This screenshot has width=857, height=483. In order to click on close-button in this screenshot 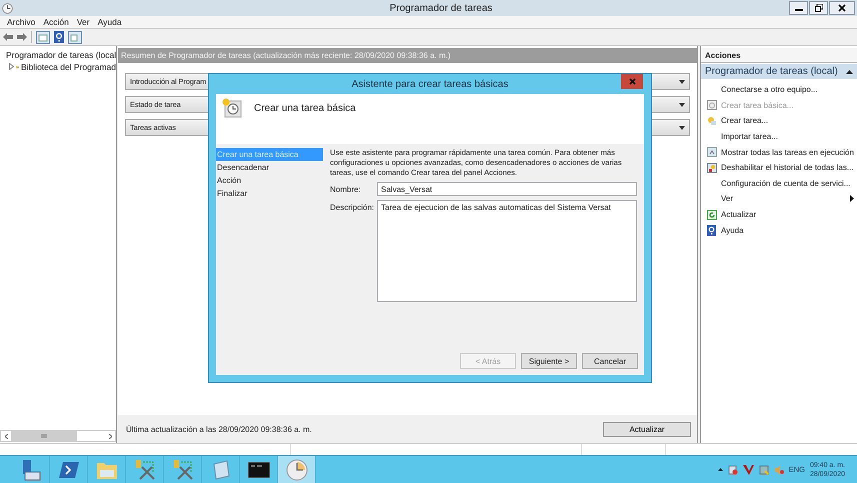, I will do `click(842, 8)`.